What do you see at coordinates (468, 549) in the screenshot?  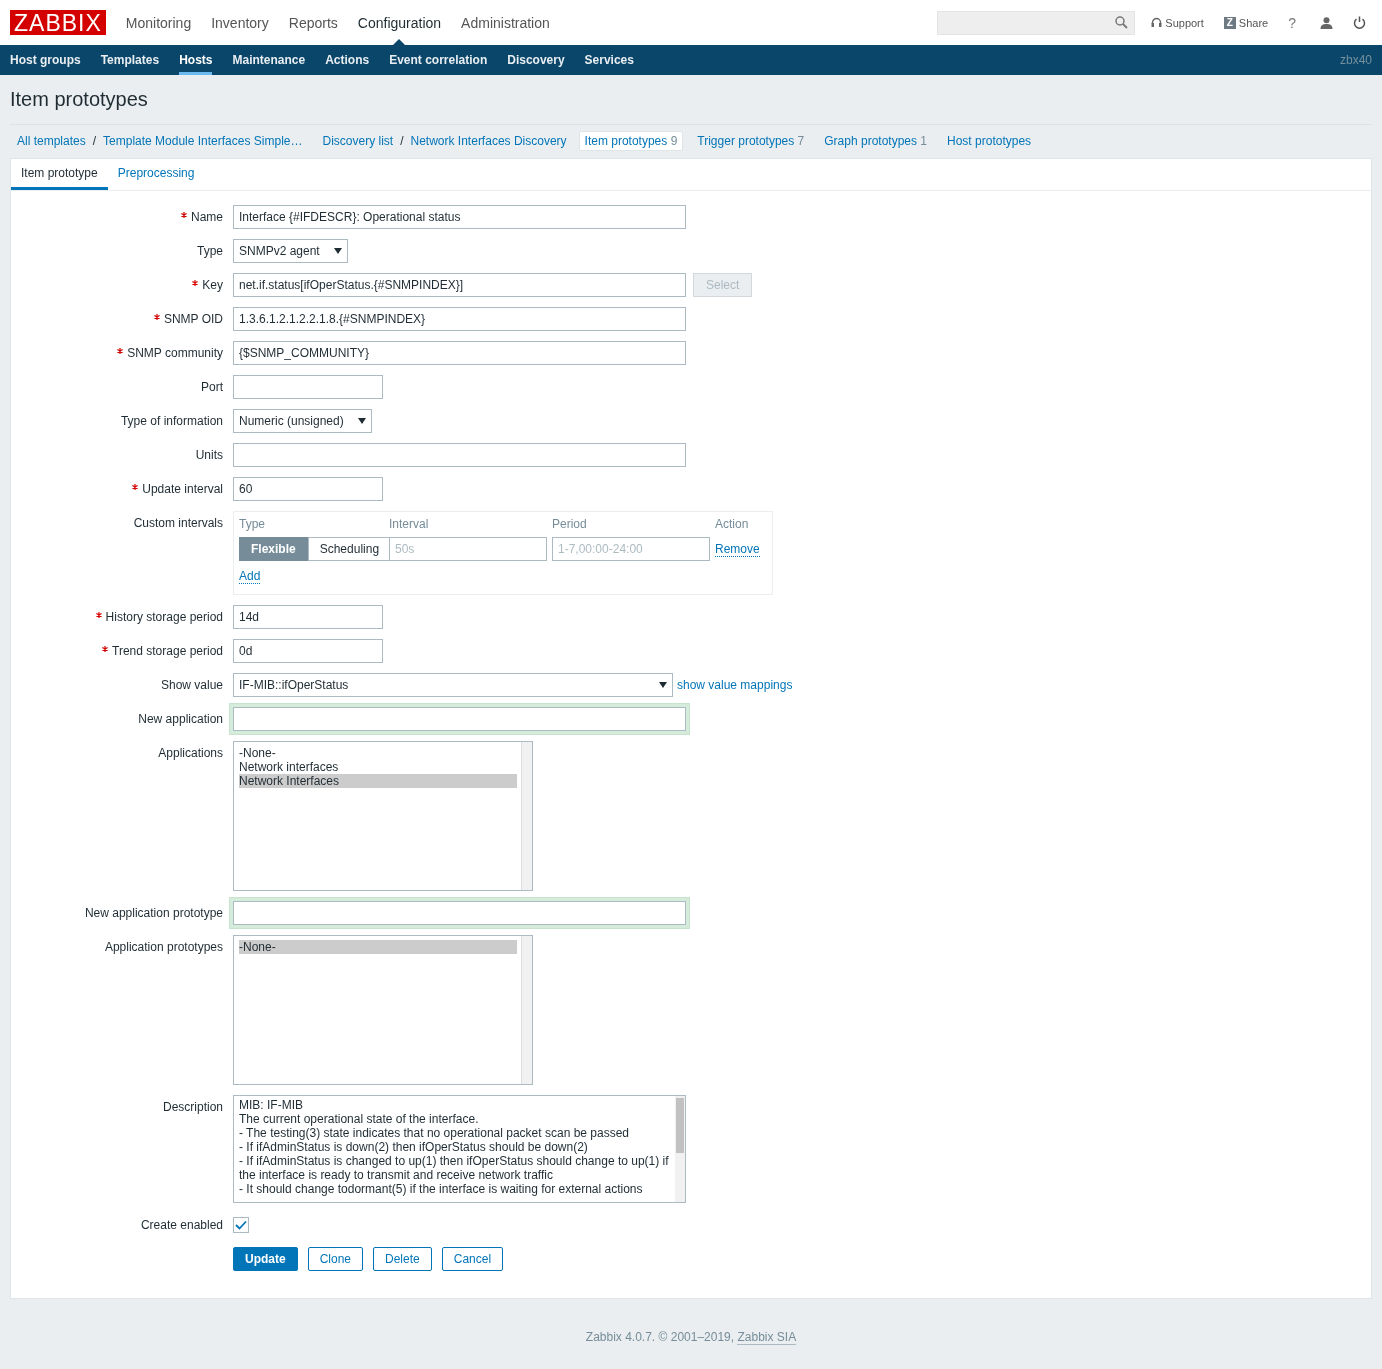 I see `interval-field: 50s` at bounding box center [468, 549].